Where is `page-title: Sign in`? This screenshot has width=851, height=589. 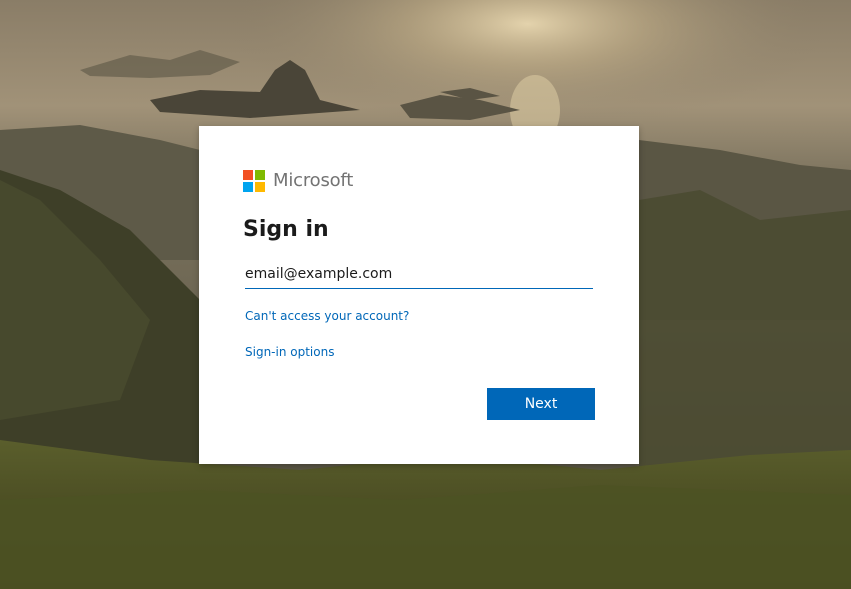 page-title: Sign in is located at coordinates (286, 229).